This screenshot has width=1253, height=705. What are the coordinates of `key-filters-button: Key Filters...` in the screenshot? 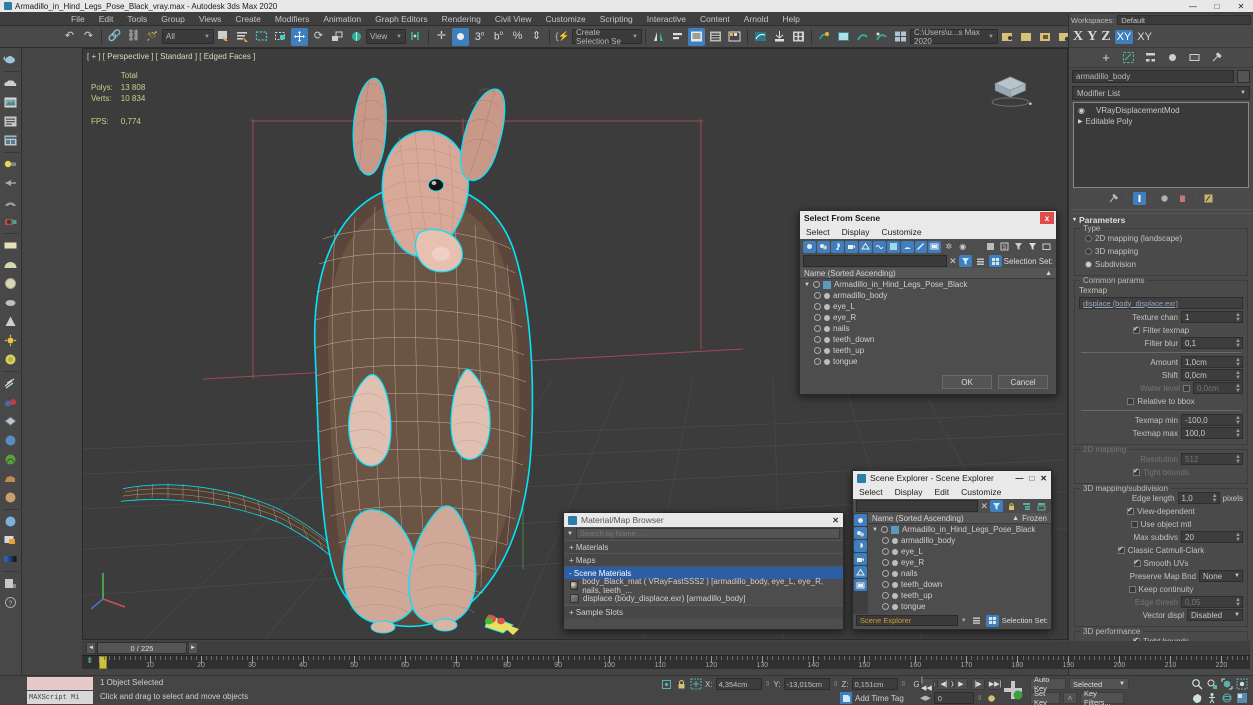 It's located at (1102, 697).